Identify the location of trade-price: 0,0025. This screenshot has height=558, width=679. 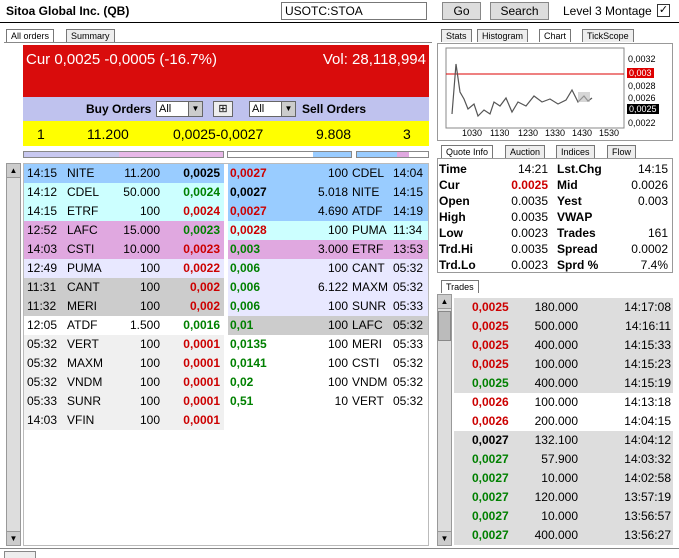
(490, 345).